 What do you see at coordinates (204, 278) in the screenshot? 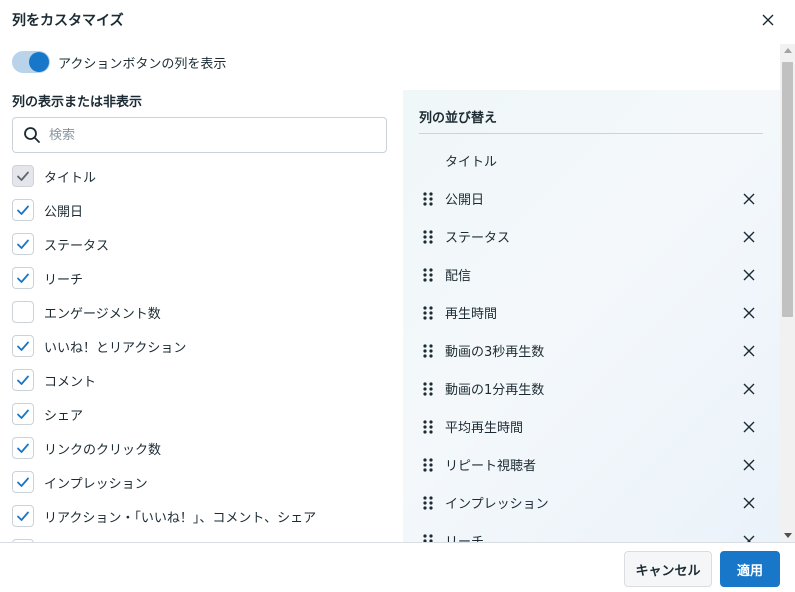
I see `column-checkbox-item: リーチ` at bounding box center [204, 278].